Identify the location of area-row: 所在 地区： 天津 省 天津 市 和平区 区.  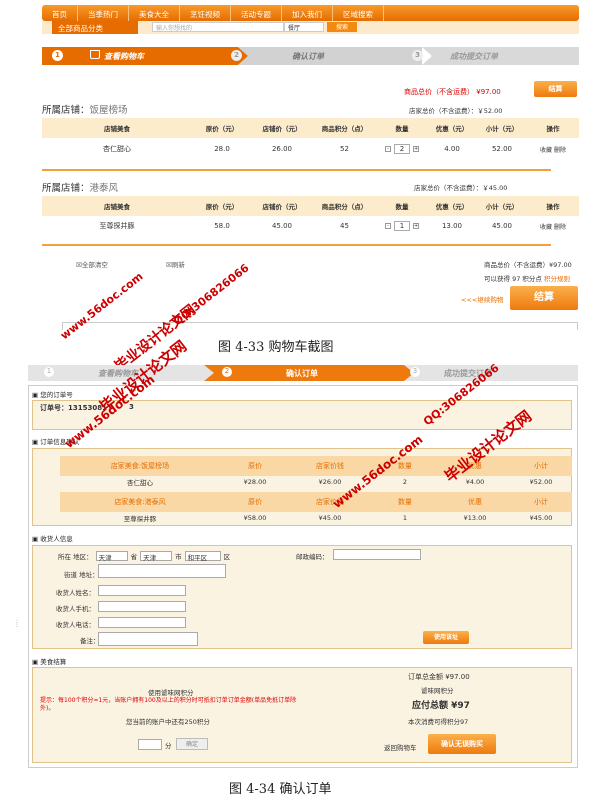
(144, 556).